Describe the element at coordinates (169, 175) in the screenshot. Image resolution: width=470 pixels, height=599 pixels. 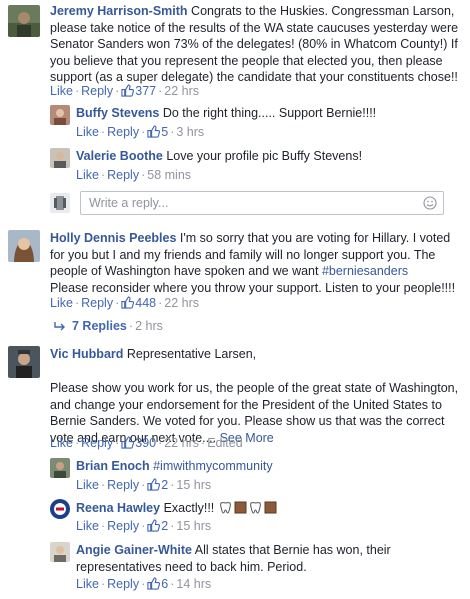
I see `timestamp: 58 mins` at that location.